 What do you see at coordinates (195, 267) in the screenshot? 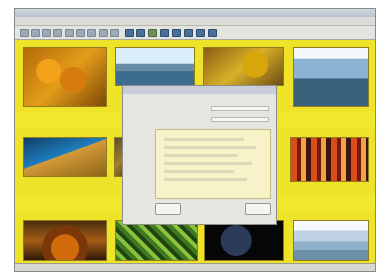
I see `status-bar` at bounding box center [195, 267].